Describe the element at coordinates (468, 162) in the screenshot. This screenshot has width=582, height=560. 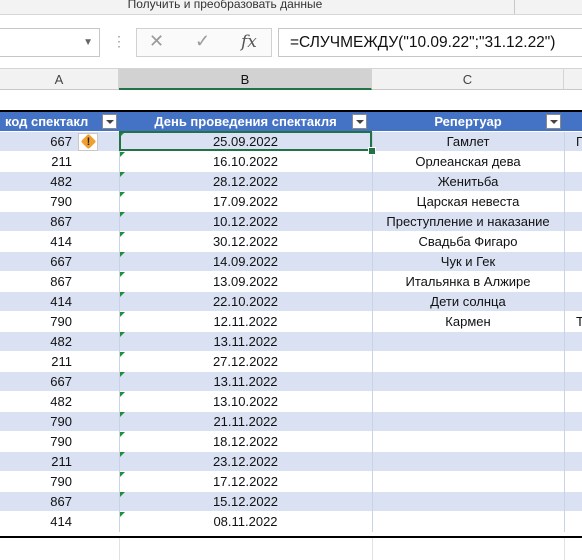
I see `cell-repertoire: Орлеанская дева` at that location.